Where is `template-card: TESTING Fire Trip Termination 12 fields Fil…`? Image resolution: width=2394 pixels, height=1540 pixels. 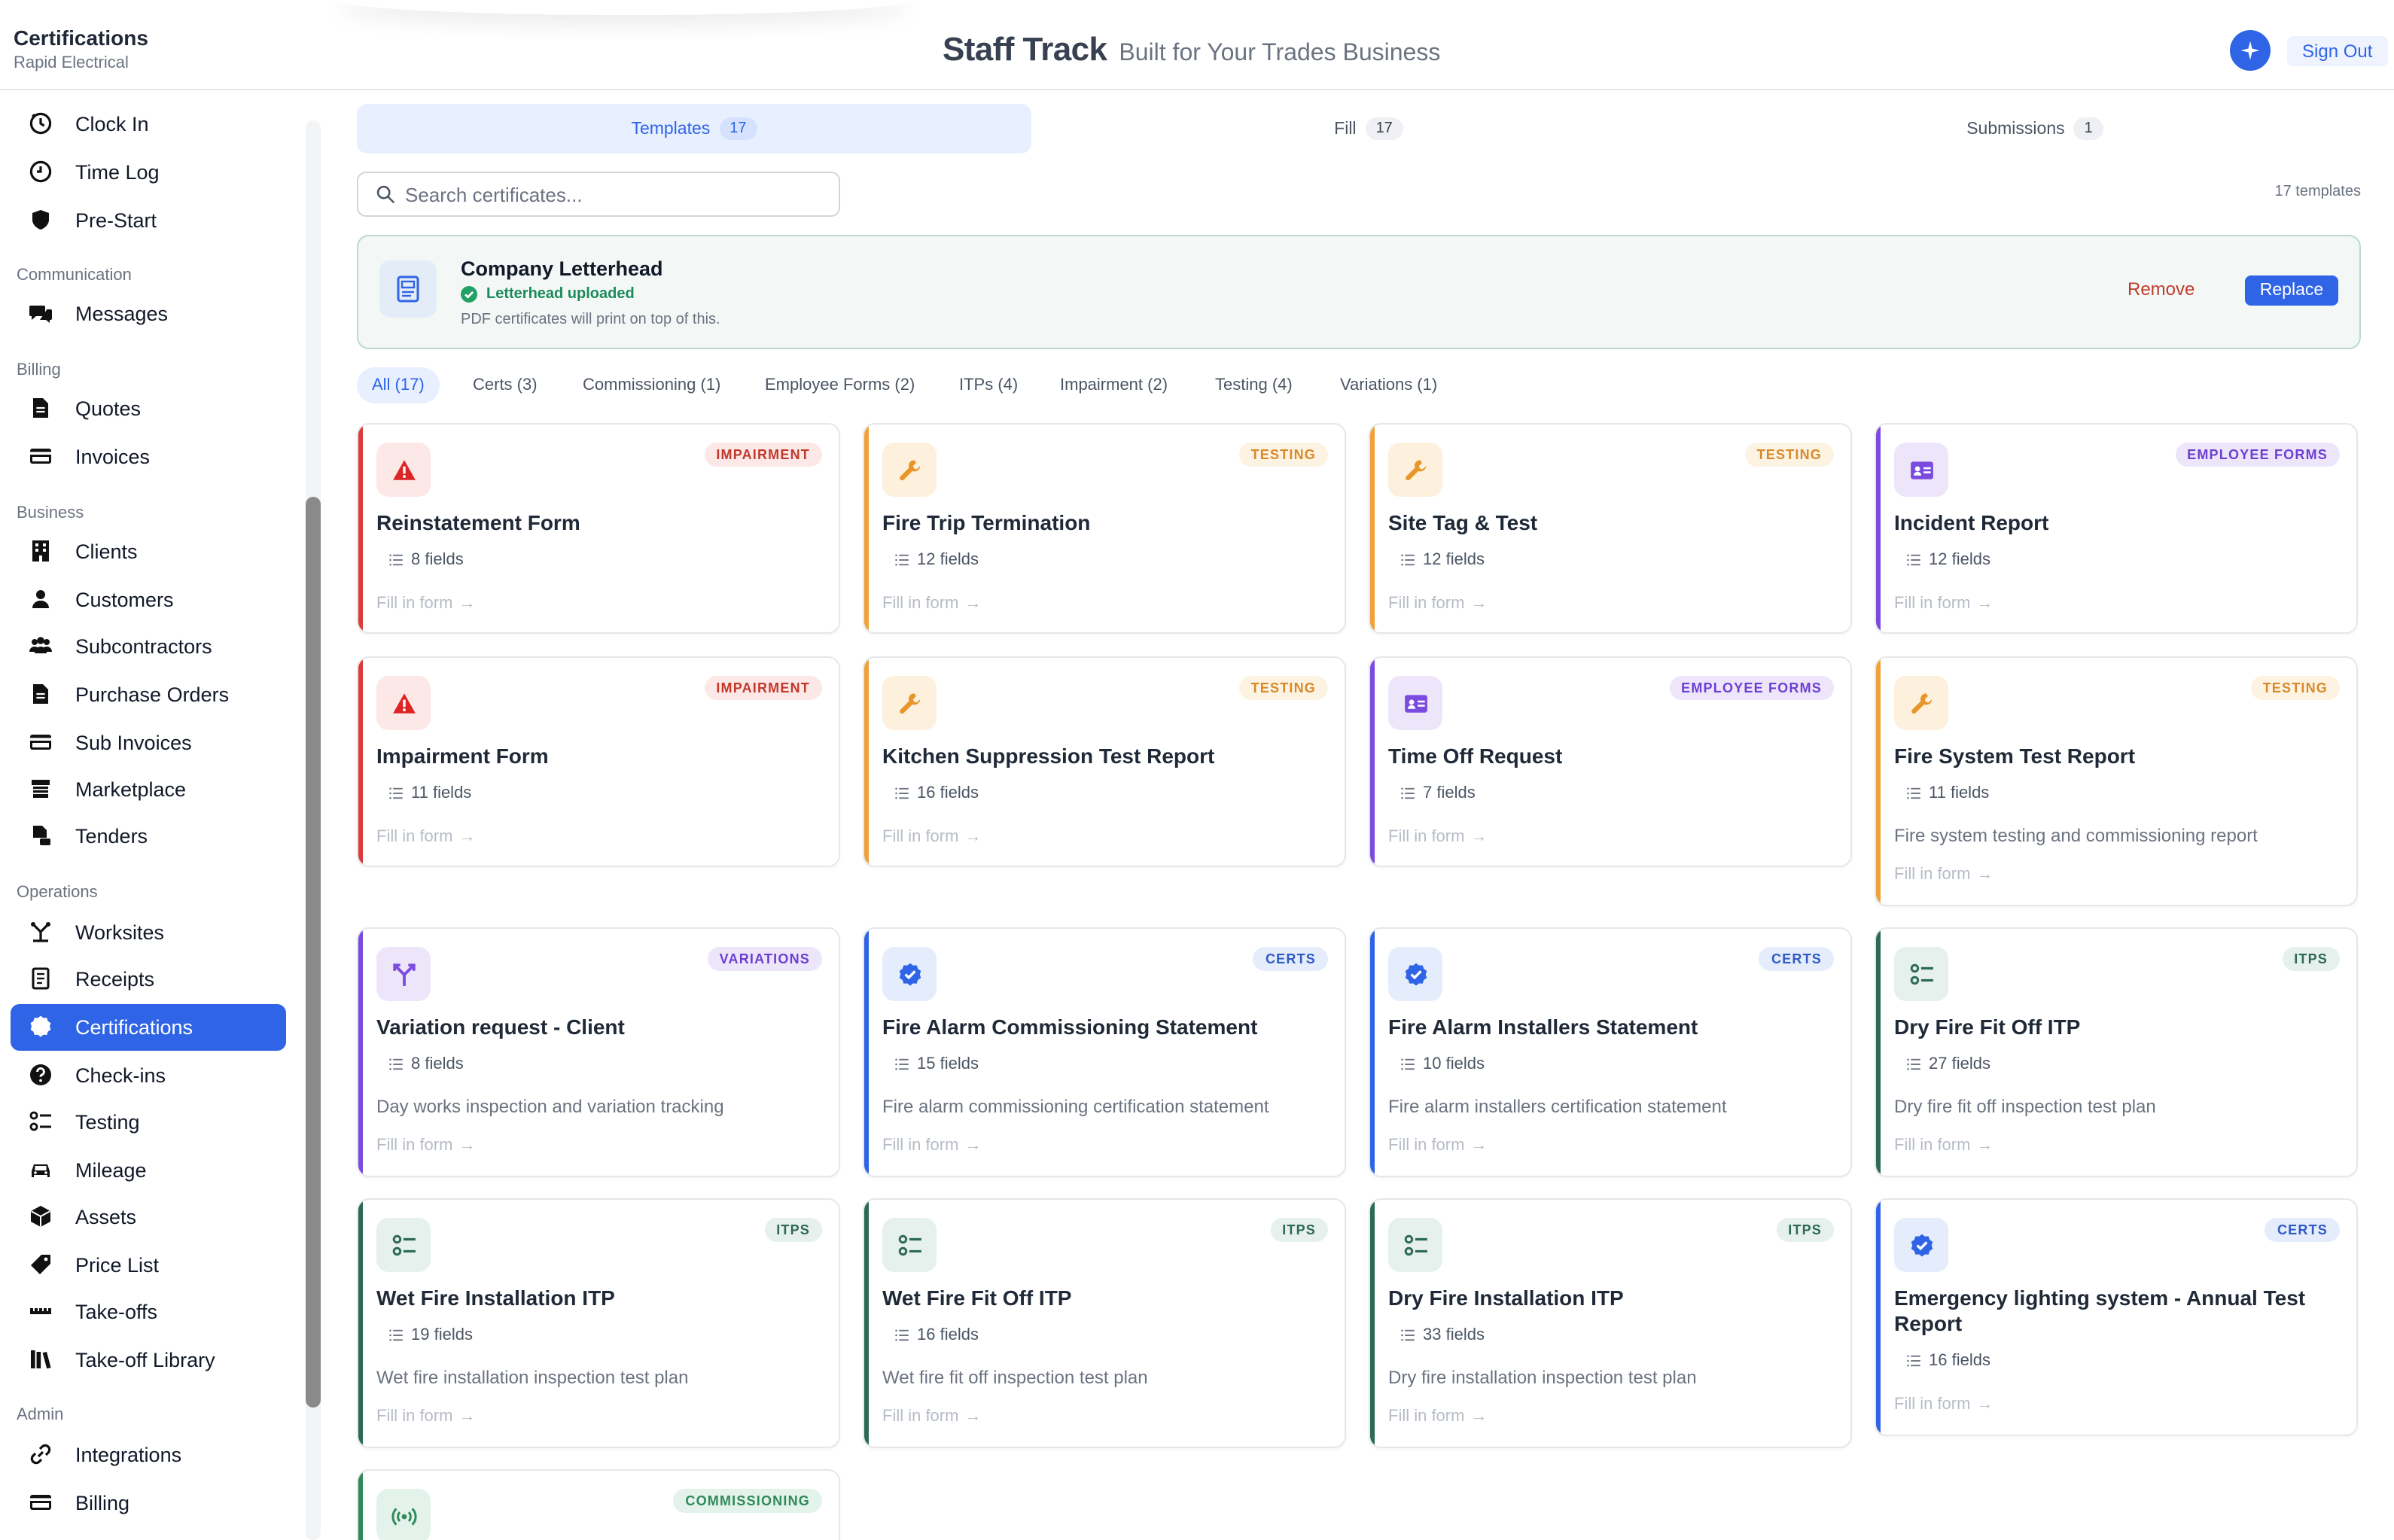 template-card: TESTING Fire Trip Termination 12 fields Fil… is located at coordinates (1105, 528).